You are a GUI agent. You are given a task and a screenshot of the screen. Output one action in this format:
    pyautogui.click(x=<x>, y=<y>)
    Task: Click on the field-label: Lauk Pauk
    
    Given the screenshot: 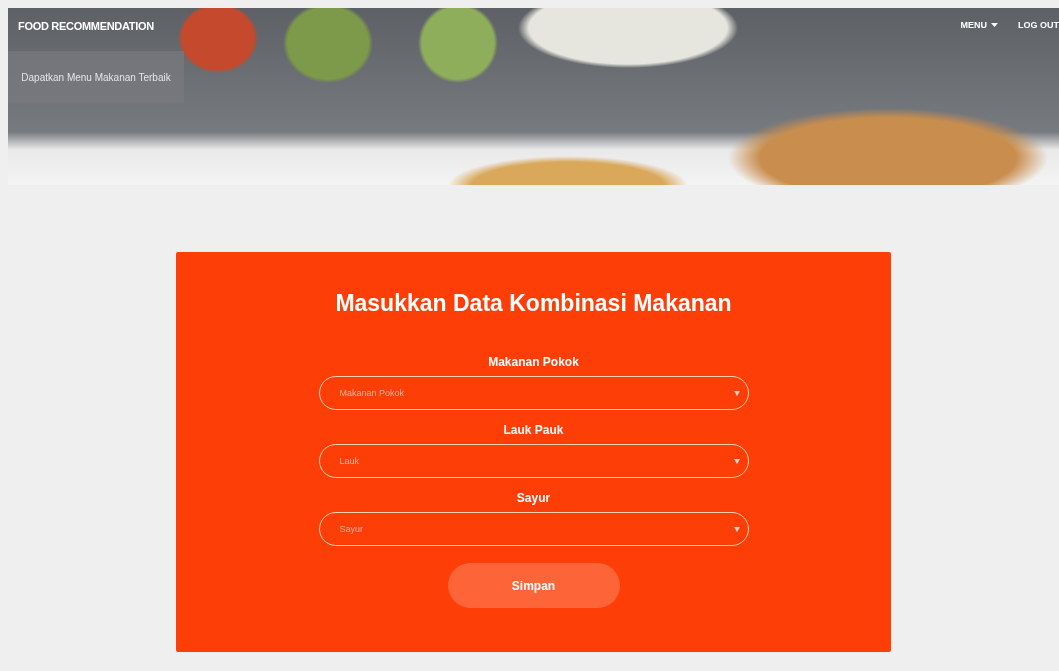 What is the action you would take?
    pyautogui.click(x=533, y=430)
    